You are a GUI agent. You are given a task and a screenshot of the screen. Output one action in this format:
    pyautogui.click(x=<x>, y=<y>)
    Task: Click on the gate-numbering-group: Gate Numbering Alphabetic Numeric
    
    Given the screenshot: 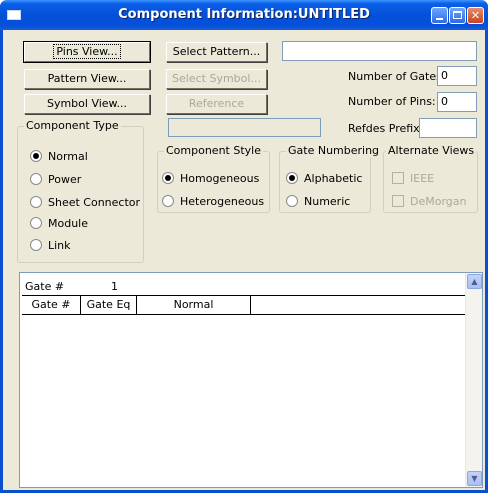 What is the action you would take?
    pyautogui.click(x=330, y=178)
    